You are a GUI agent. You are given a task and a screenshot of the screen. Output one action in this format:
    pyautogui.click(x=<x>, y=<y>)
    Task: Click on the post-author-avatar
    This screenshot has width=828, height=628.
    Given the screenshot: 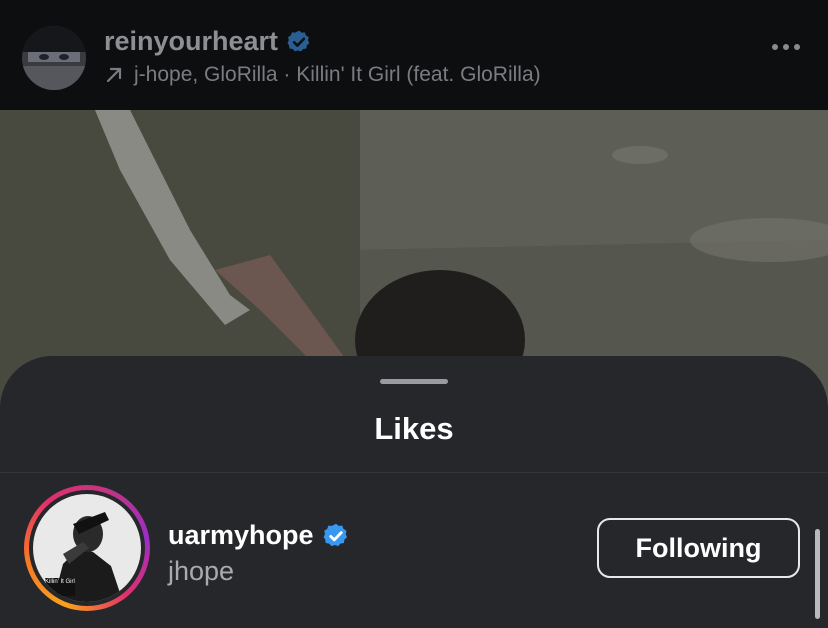 What is the action you would take?
    pyautogui.click(x=54, y=58)
    